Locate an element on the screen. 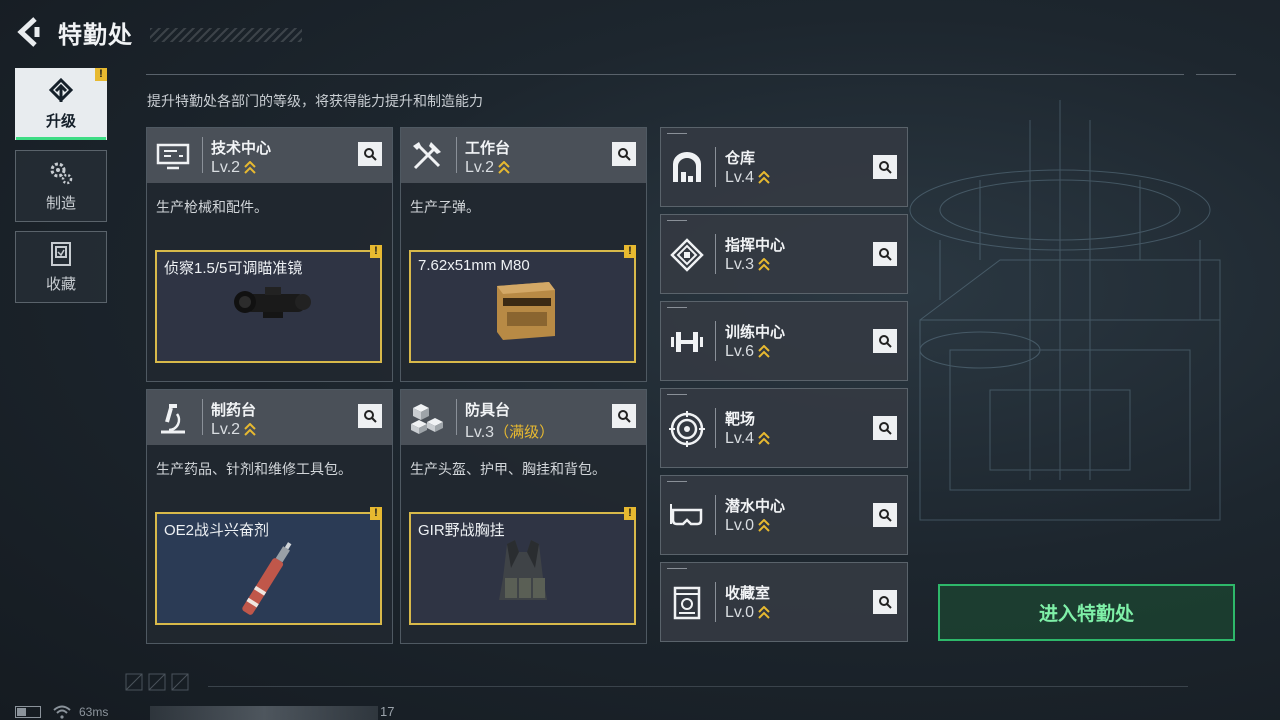  card-header: 制药台 Lv.2 is located at coordinates (269, 417).